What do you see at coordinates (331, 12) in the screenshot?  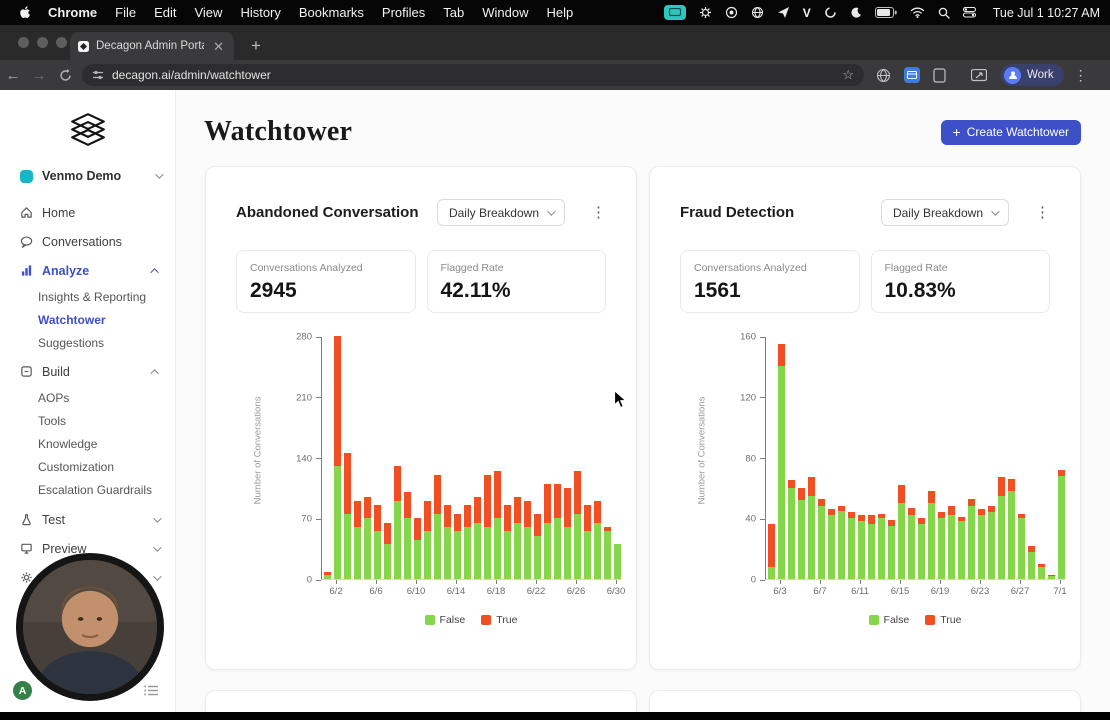 I see `menu-bookmarks: Bookmarks` at bounding box center [331, 12].